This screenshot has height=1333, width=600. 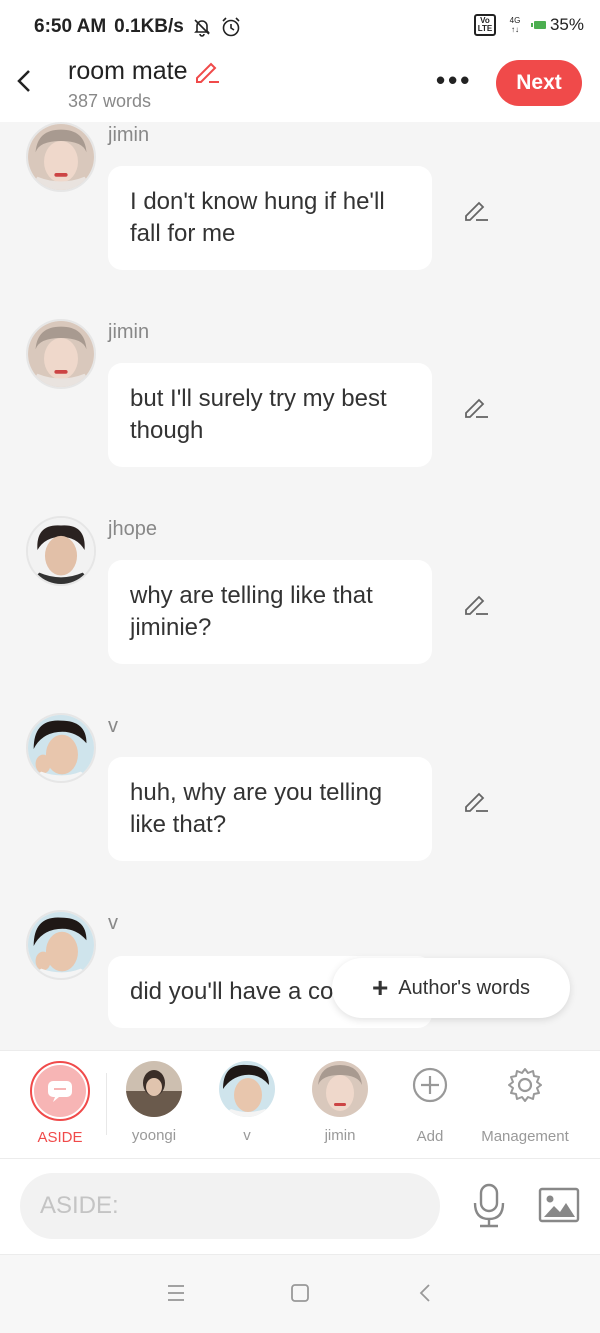 I want to click on character-jimin: jimin, so click(x=340, y=1102).